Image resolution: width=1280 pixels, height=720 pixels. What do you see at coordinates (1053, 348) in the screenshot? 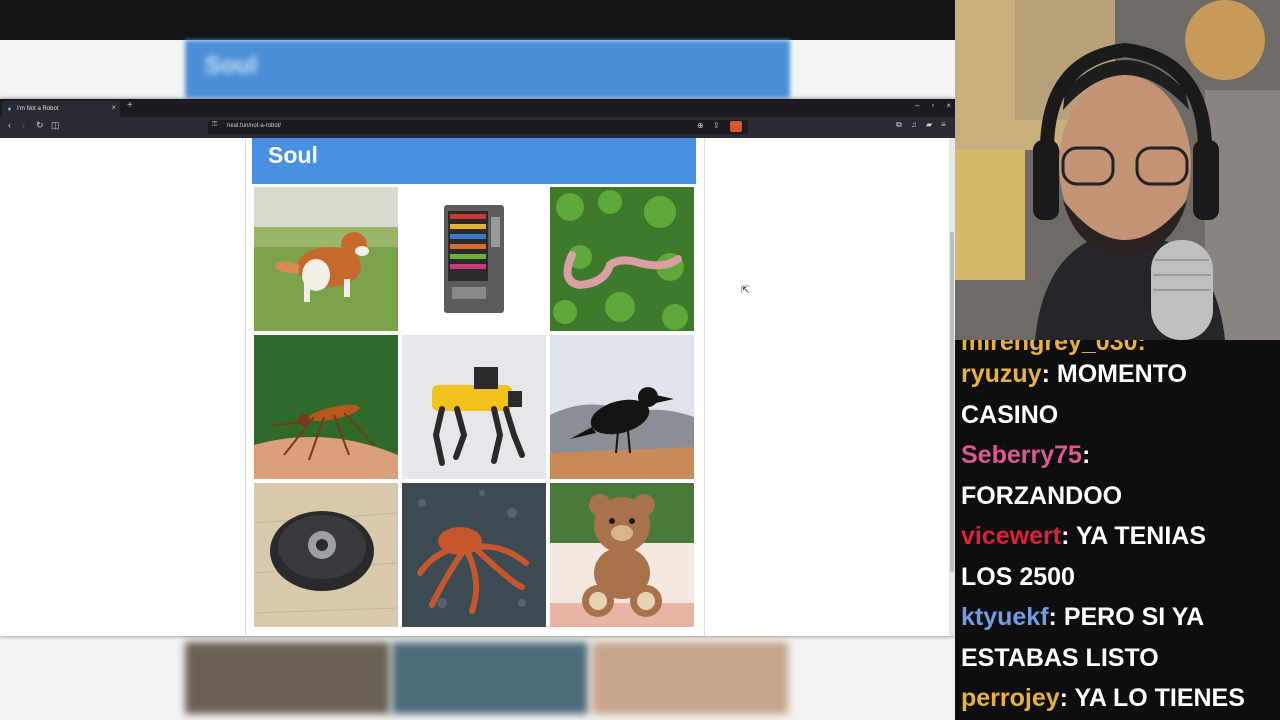
I see `chat-partial-username: mirengrey_030:` at bounding box center [1053, 348].